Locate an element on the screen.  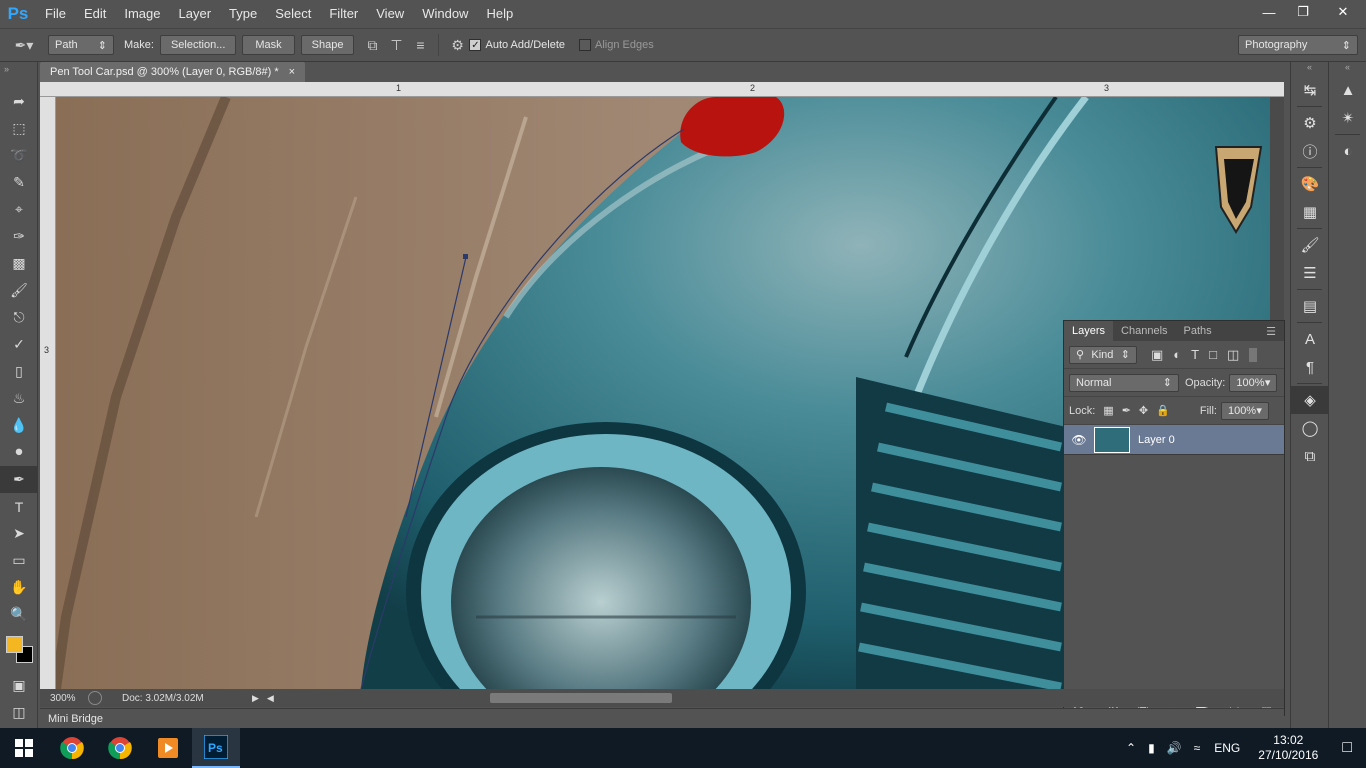
eyedropper-tool-icon: ✑ is located at coordinates (19, 236).